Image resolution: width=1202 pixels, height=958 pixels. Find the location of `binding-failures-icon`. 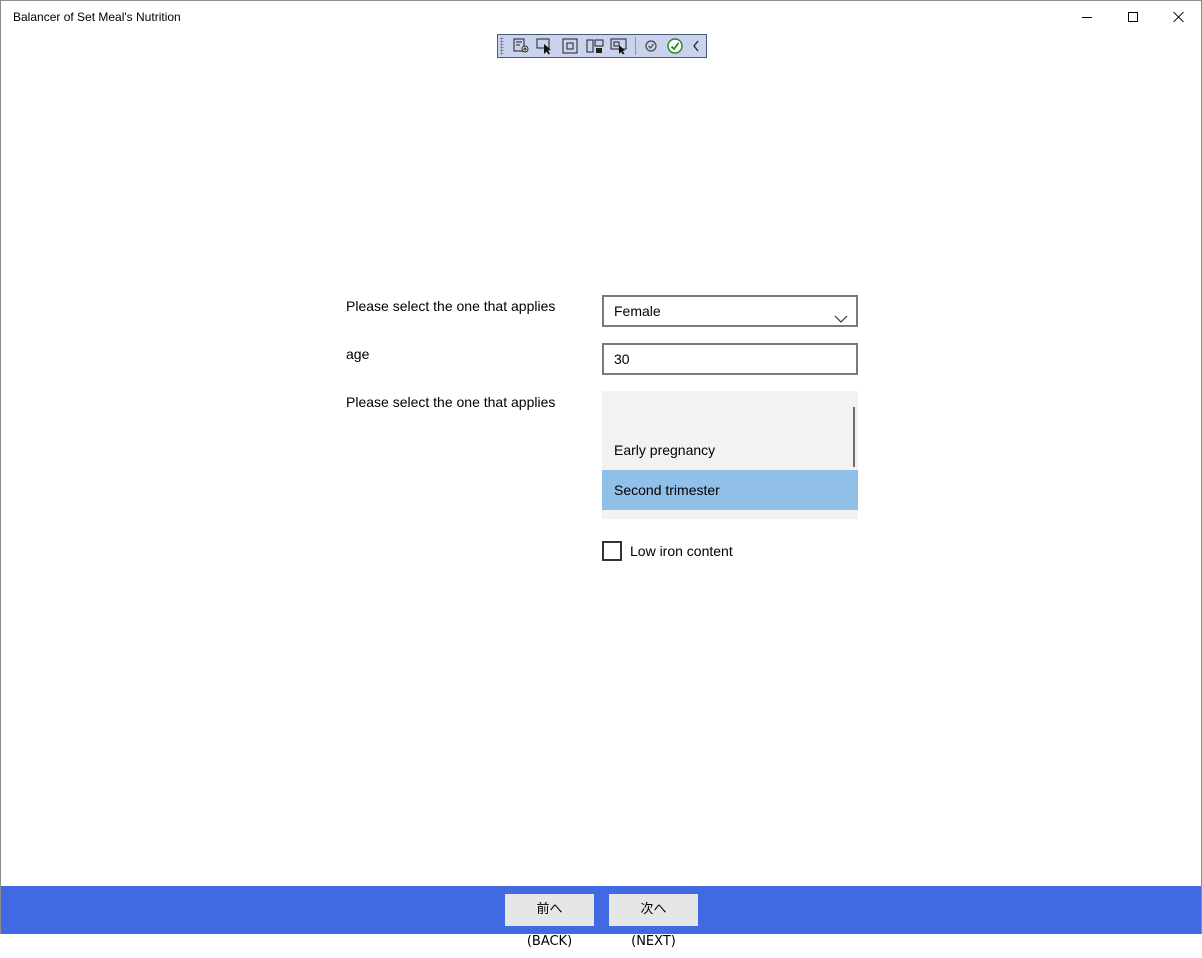

binding-failures-icon is located at coordinates (651, 46).